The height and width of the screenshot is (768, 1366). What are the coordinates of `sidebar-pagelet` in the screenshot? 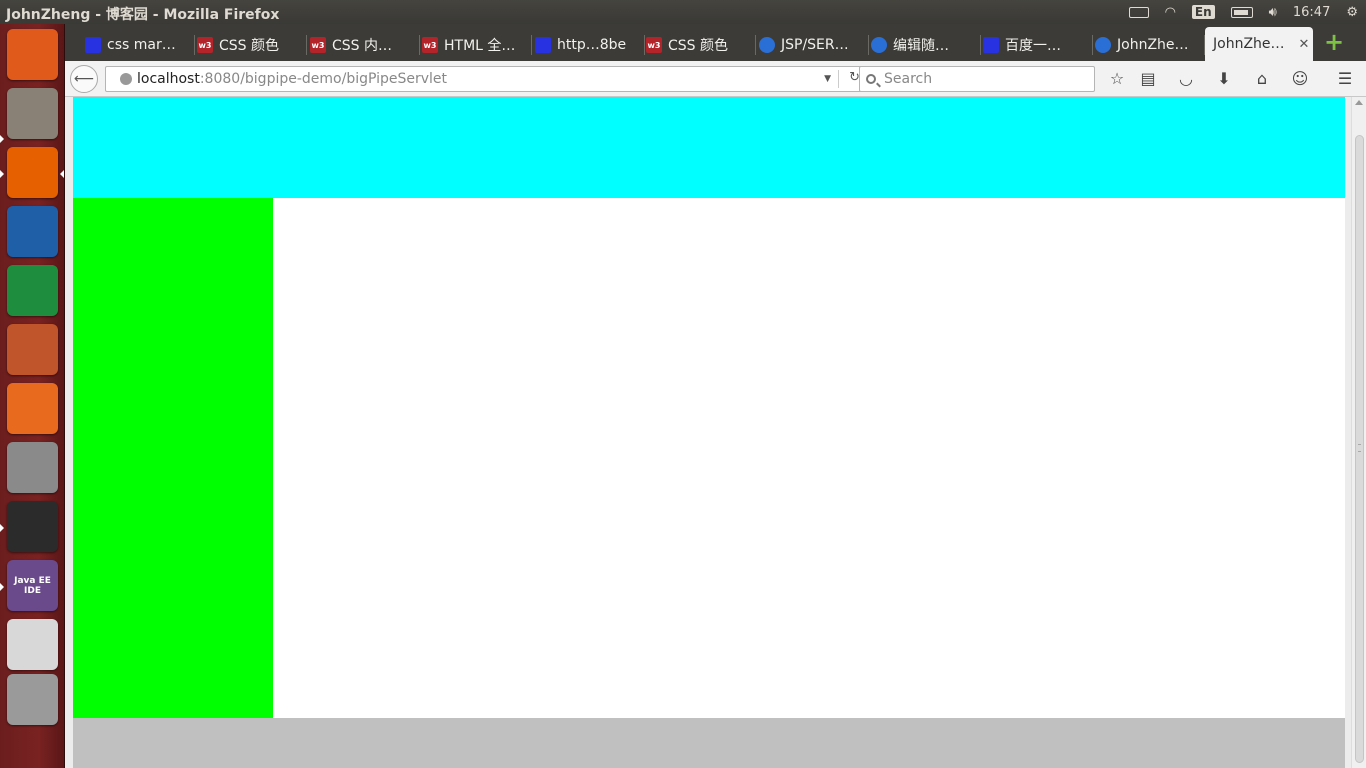 It's located at (173, 458).